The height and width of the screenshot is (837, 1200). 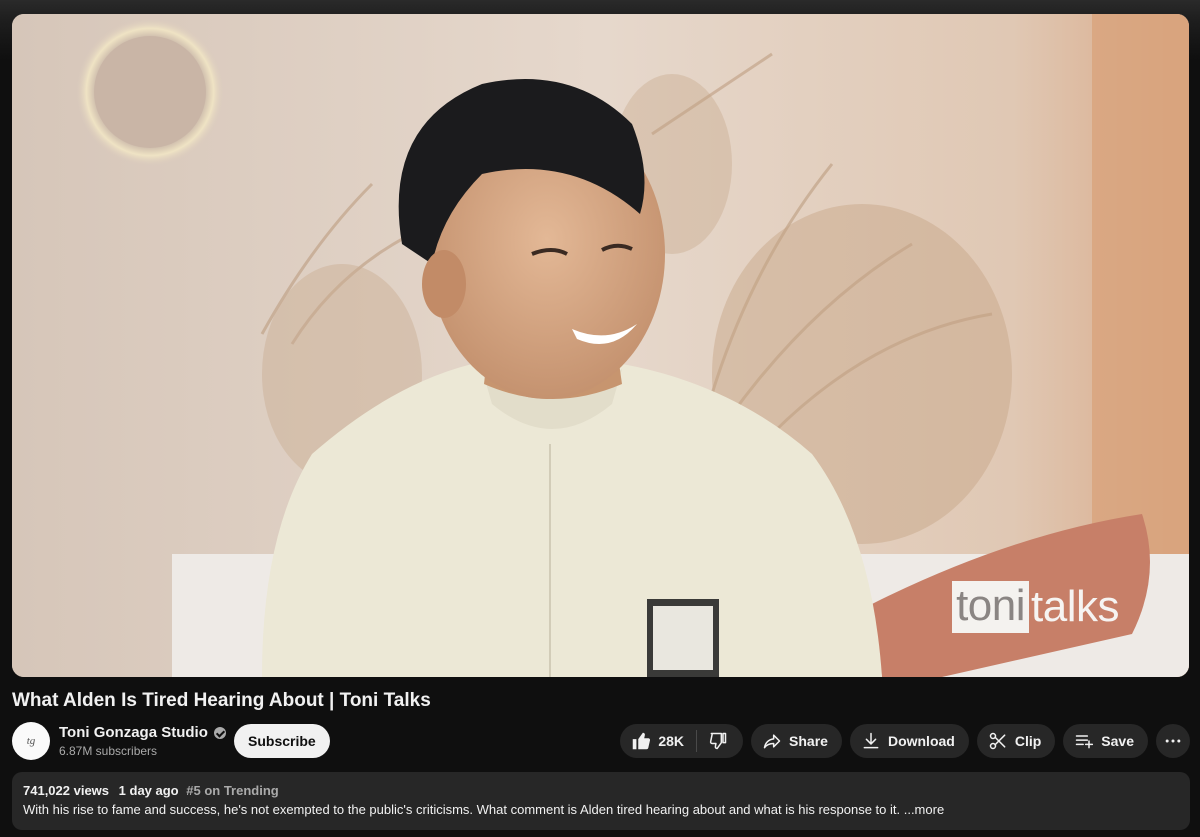 I want to click on description-meta: 741,022 views 1 day ago #5 on Trending, so click(x=601, y=790).